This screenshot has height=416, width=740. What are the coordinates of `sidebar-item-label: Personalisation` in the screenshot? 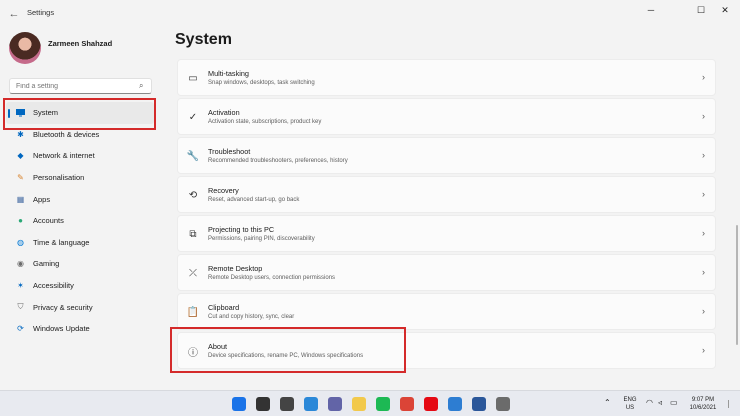 It's located at (59, 178).